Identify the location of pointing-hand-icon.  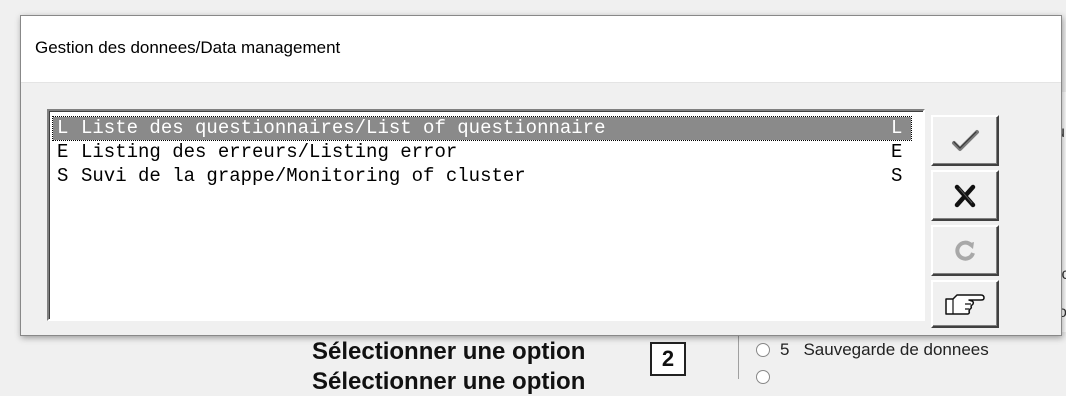
(965, 304).